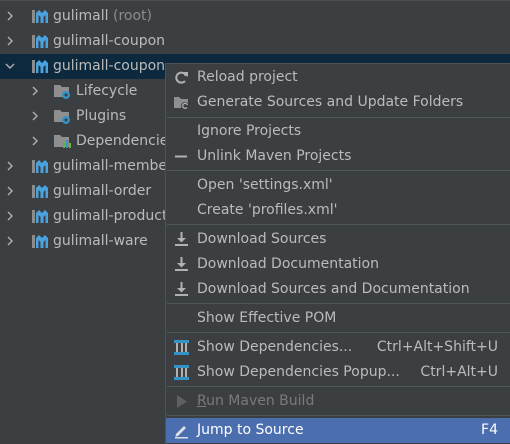 The image size is (510, 444). I want to click on menu-item-label: Reload project, so click(247, 77).